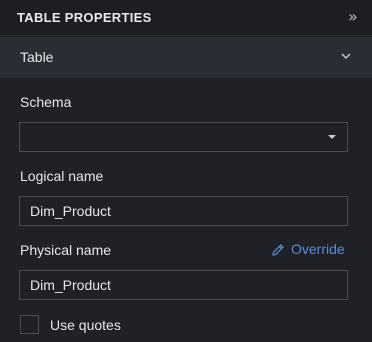 The width and height of the screenshot is (372, 342). What do you see at coordinates (346, 56) in the screenshot?
I see `chevron-down-icon` at bounding box center [346, 56].